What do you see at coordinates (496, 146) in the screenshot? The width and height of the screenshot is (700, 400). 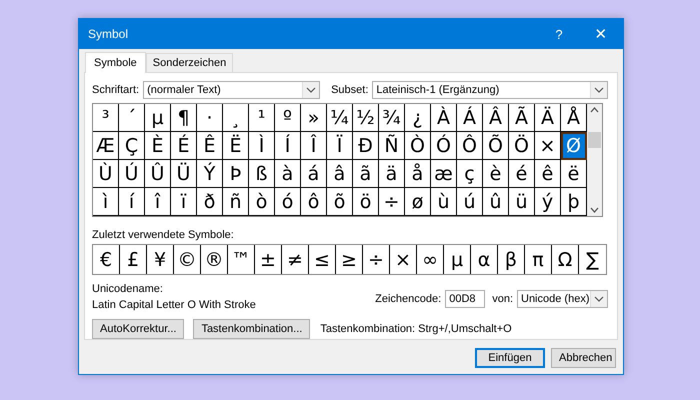 I see `symbol-cell: Õ` at bounding box center [496, 146].